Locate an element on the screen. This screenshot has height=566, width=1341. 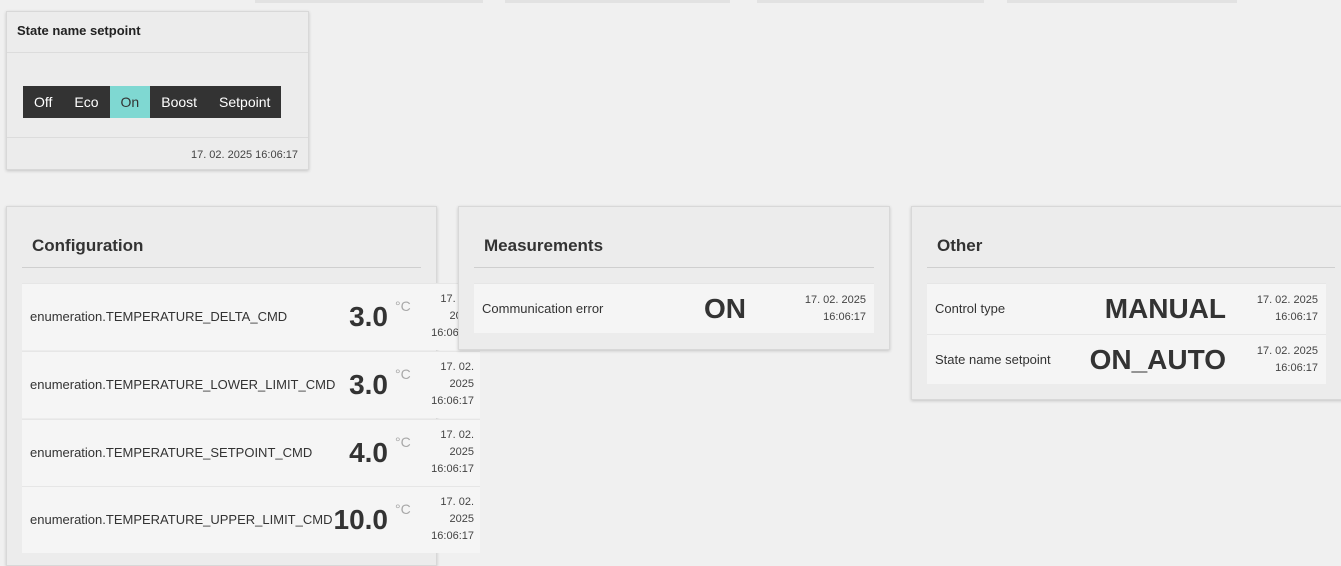
option-boost-button: Boost is located at coordinates (179, 102).